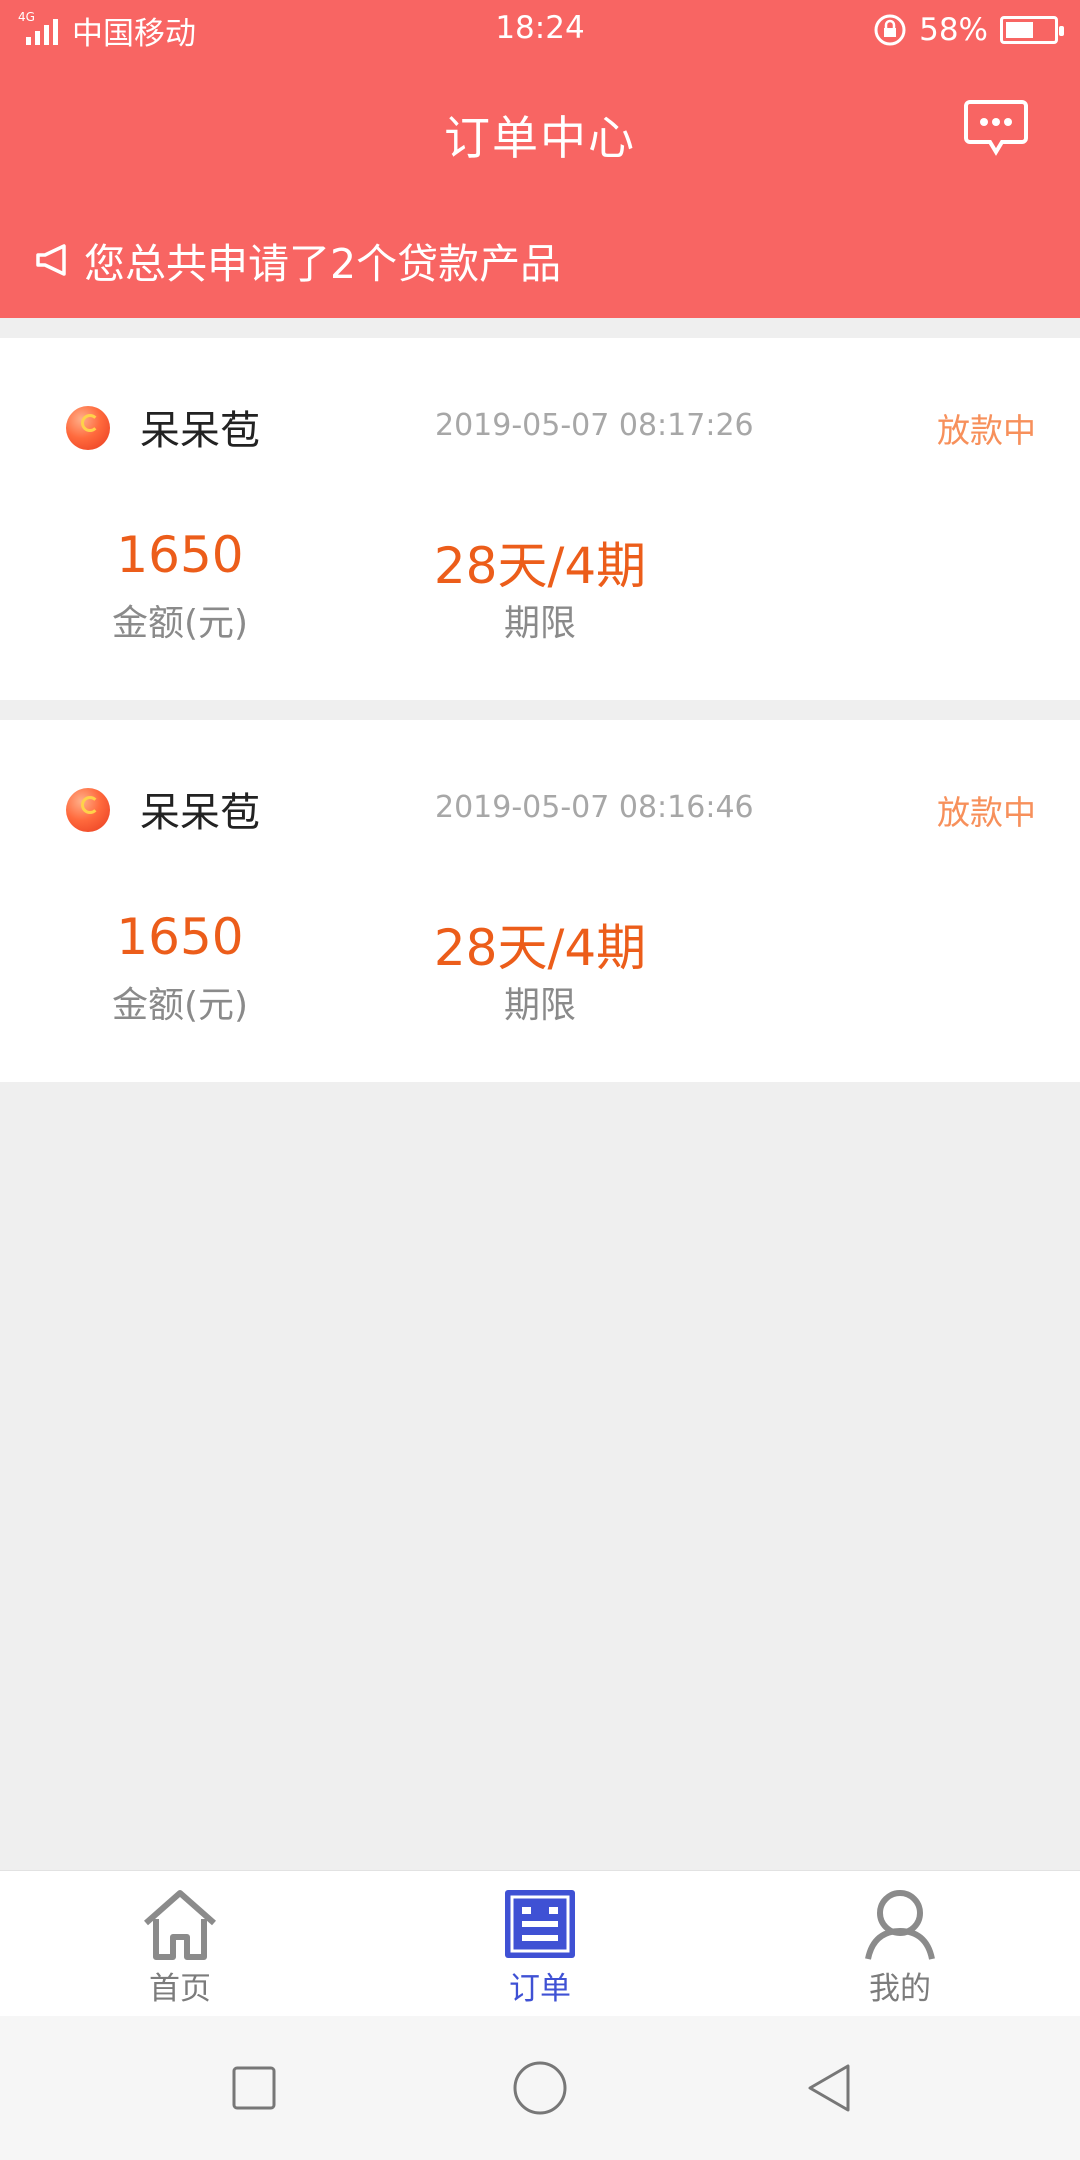 The height and width of the screenshot is (2160, 1080). I want to click on status-right: 58%, so click(968, 30).